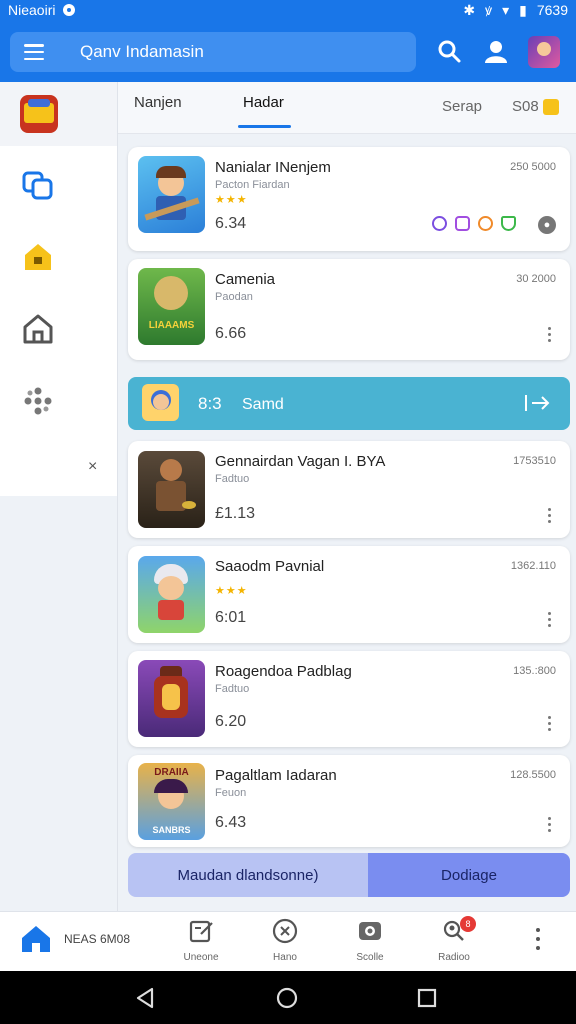  What do you see at coordinates (34, 52) in the screenshot?
I see `menu-icon` at bounding box center [34, 52].